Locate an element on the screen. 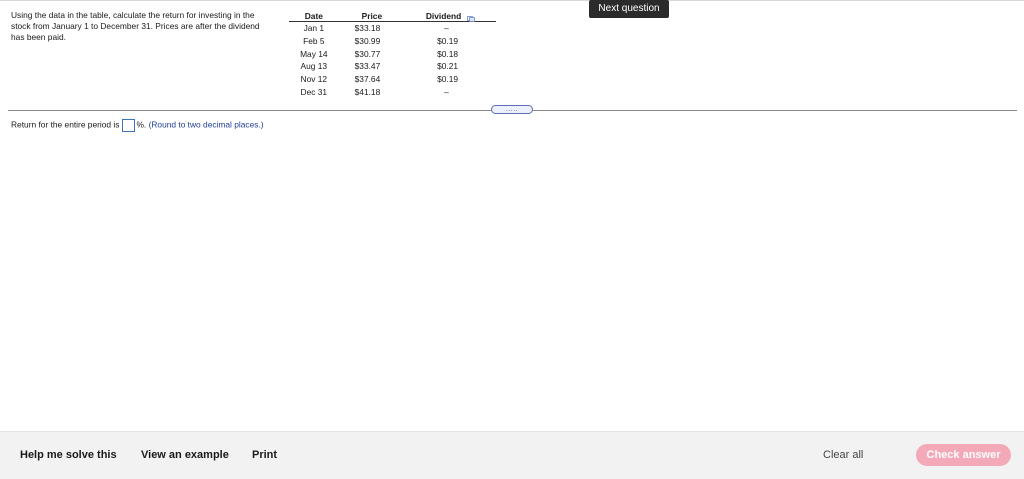  column-header-dividend-label: Dividend is located at coordinates (443, 16).